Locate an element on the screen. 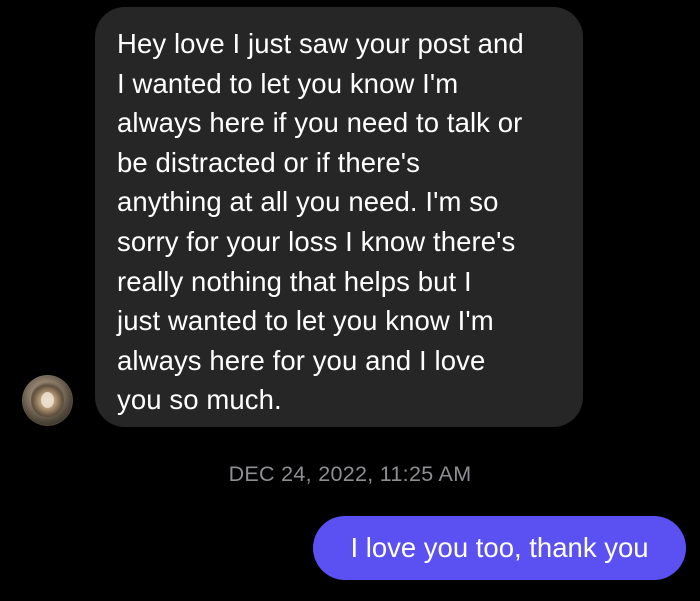 The height and width of the screenshot is (601, 700). avatar-photo-face is located at coordinates (47, 400).